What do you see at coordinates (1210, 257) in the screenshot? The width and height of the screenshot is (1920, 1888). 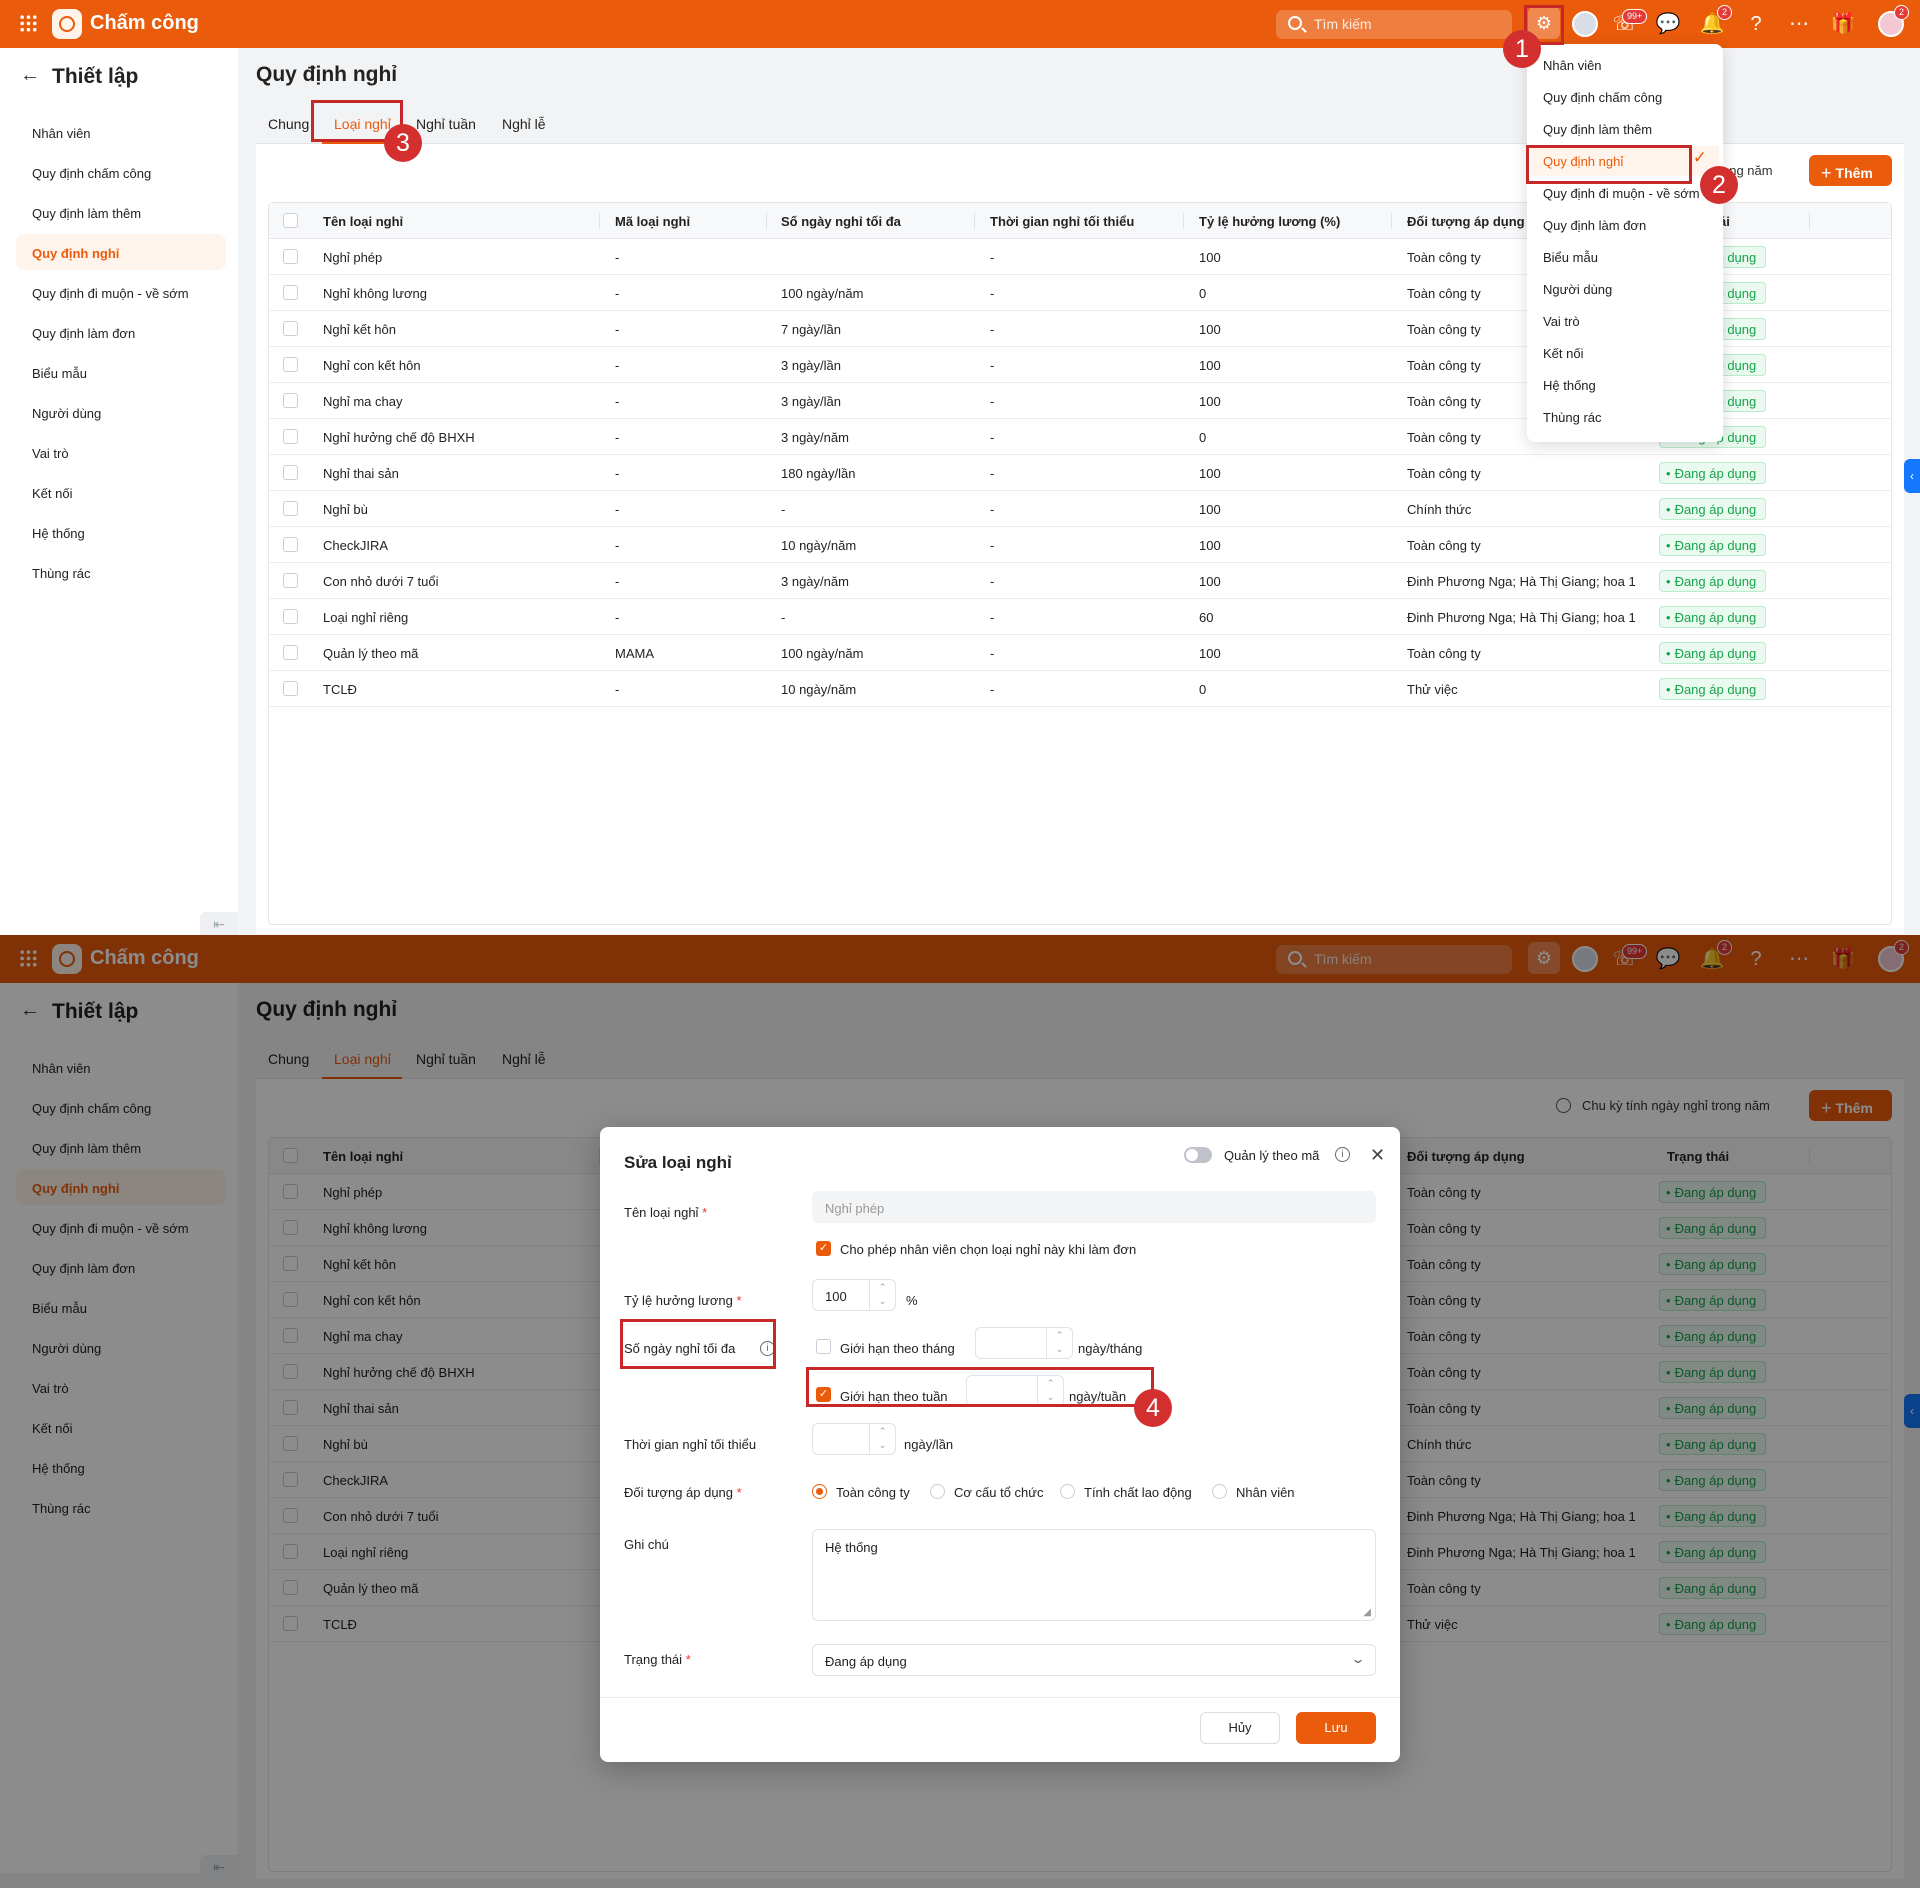 I see `cell-rate: 100` at bounding box center [1210, 257].